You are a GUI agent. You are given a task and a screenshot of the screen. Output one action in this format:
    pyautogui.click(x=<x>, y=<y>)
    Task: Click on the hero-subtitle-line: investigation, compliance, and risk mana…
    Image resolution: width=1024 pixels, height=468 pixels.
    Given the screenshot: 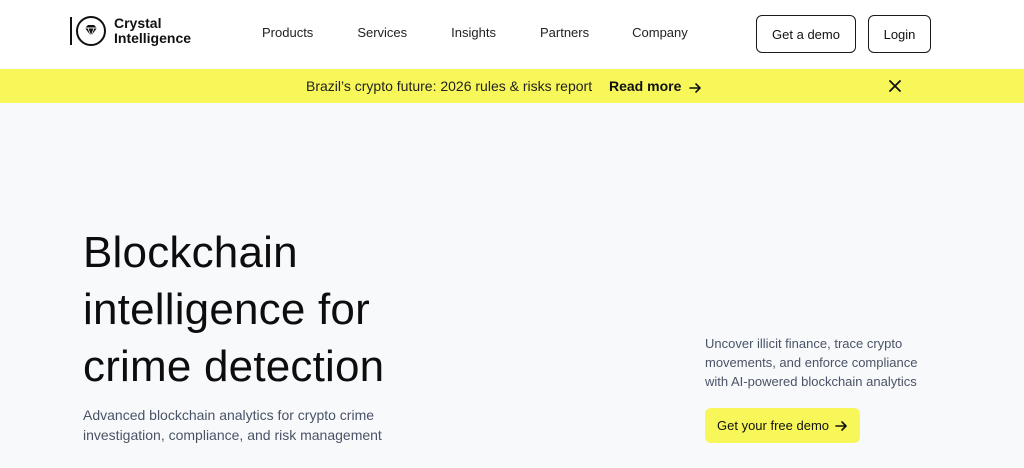 What is the action you would take?
    pyautogui.click(x=232, y=435)
    